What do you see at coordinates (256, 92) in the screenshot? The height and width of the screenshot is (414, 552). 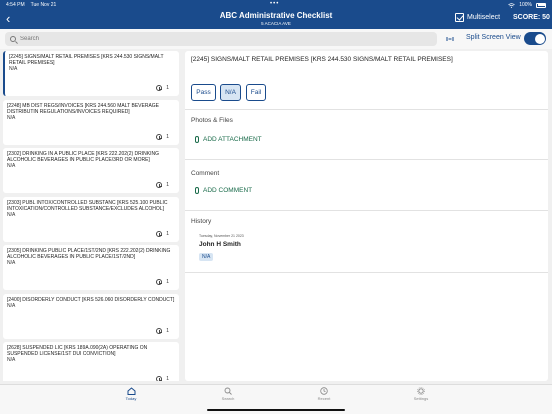 I see `fail-button: Fail` at bounding box center [256, 92].